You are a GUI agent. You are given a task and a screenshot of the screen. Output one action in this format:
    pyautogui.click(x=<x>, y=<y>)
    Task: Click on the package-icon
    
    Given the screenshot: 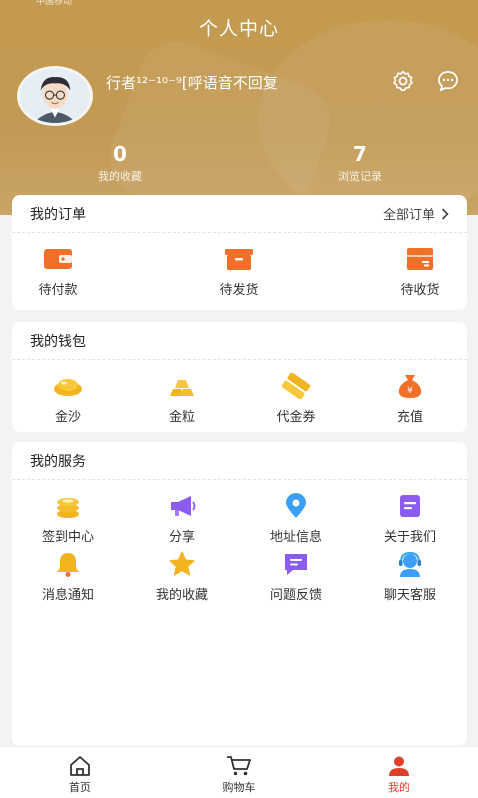 What is the action you would take?
    pyautogui.click(x=420, y=259)
    